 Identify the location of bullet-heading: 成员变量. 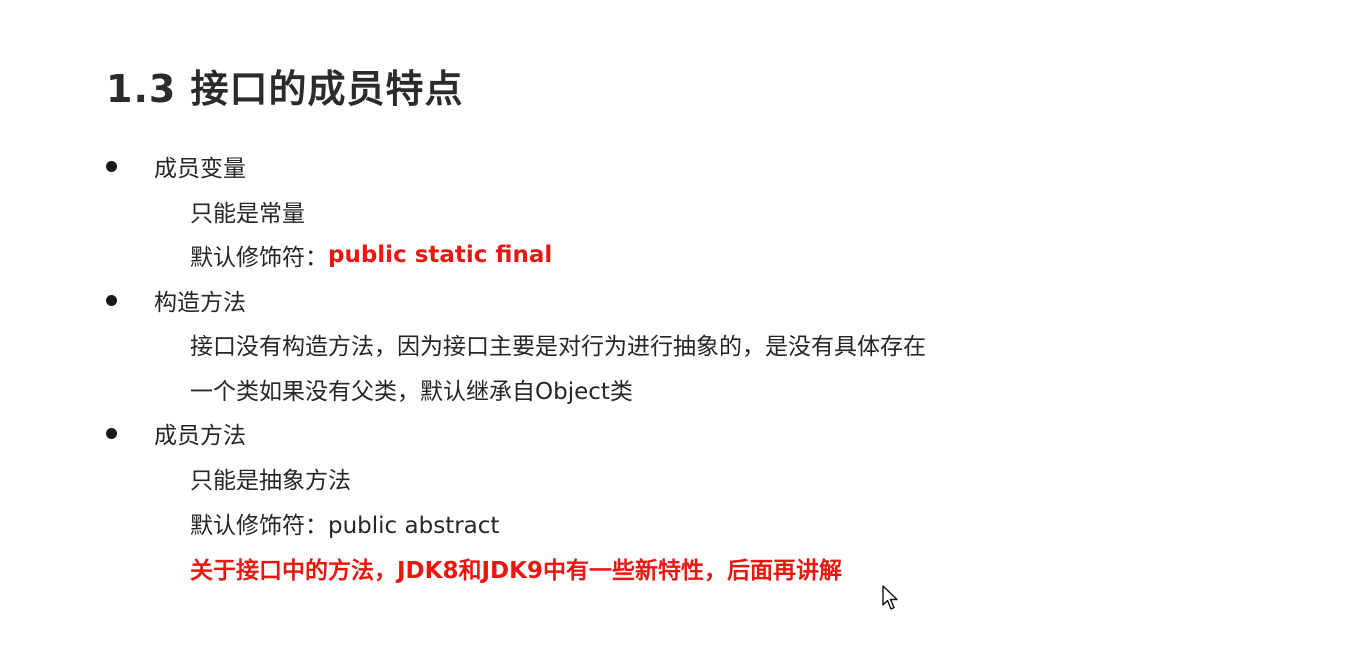
(200, 169).